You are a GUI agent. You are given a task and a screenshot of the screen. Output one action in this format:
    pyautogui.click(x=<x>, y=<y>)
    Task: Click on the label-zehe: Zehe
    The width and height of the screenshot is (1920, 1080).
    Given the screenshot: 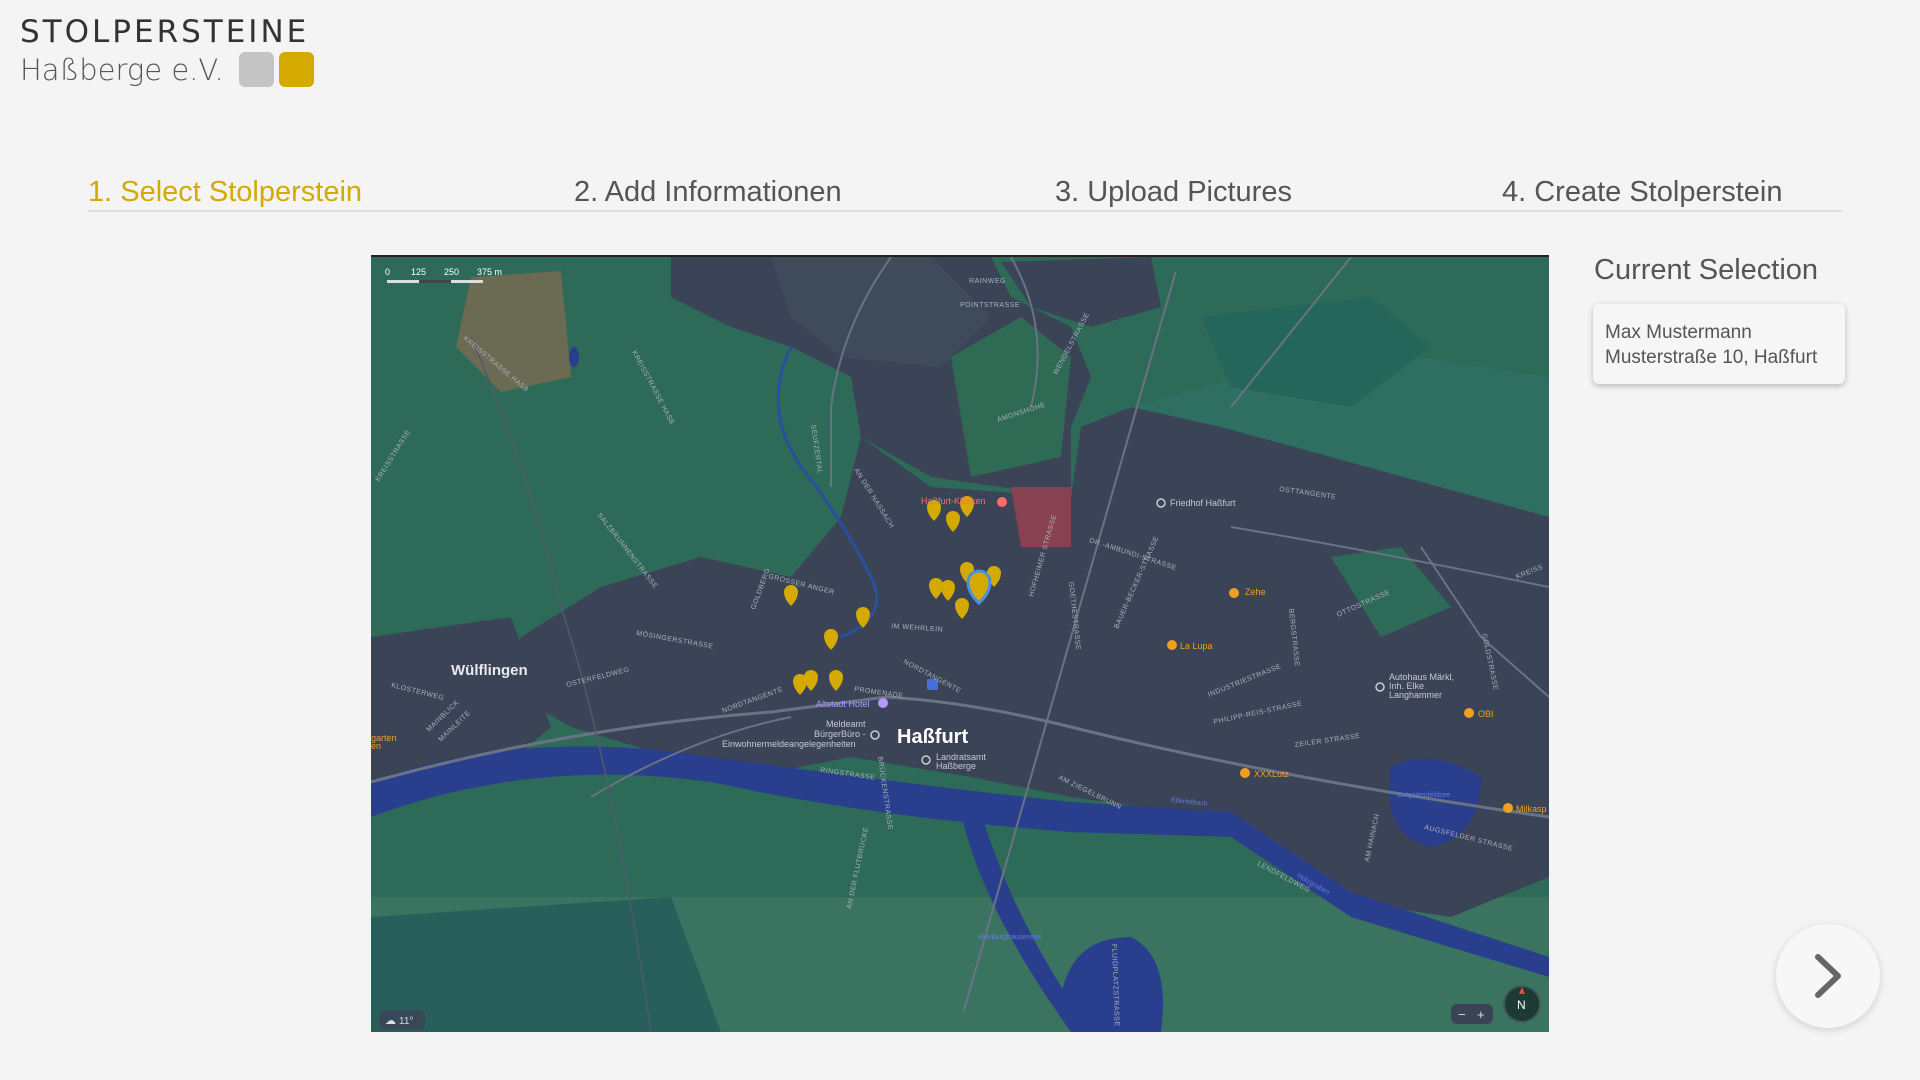 What is the action you would take?
    pyautogui.click(x=1255, y=592)
    